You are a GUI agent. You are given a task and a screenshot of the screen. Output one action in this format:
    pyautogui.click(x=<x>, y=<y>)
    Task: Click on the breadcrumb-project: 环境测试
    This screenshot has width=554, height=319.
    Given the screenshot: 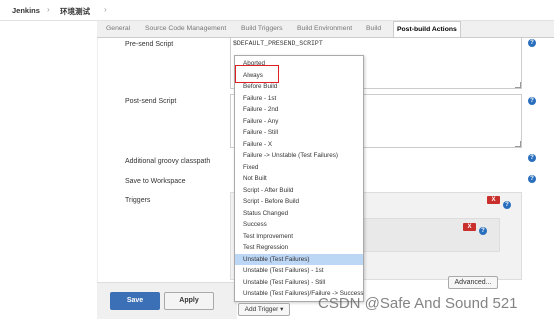 What is the action you would take?
    pyautogui.click(x=75, y=11)
    